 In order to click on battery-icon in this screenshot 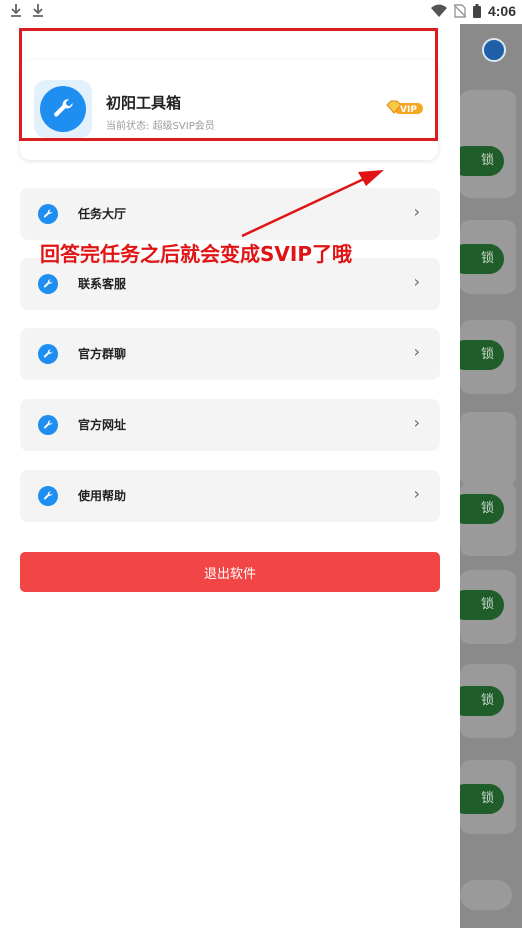, I will do `click(476, 11)`.